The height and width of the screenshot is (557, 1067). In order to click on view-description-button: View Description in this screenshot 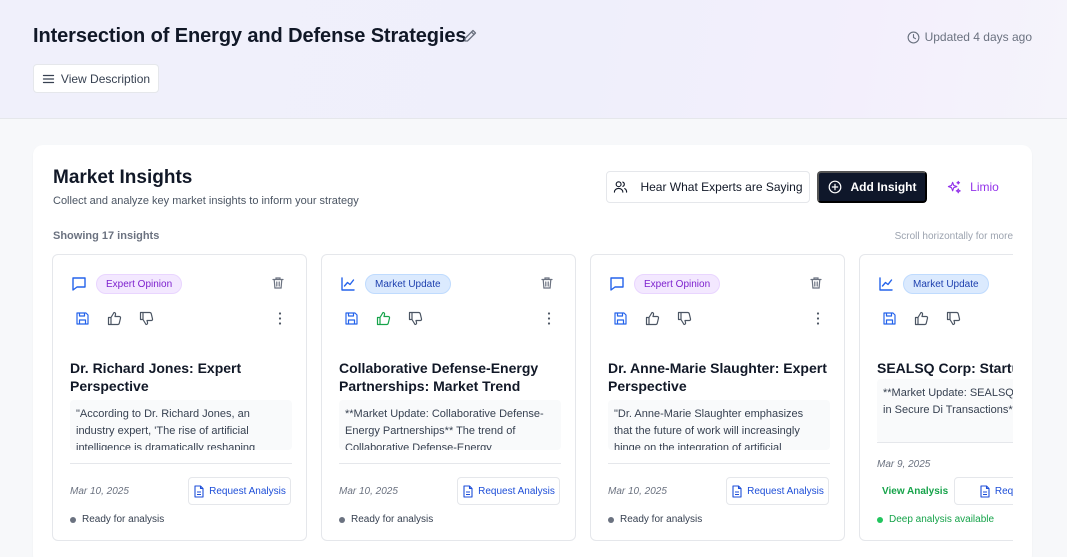, I will do `click(96, 78)`.